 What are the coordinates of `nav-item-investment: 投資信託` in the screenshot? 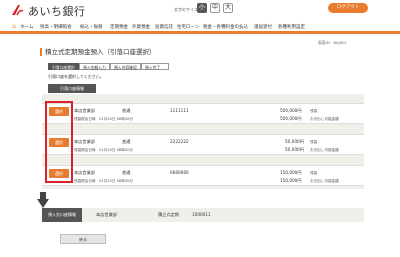 It's located at (164, 27).